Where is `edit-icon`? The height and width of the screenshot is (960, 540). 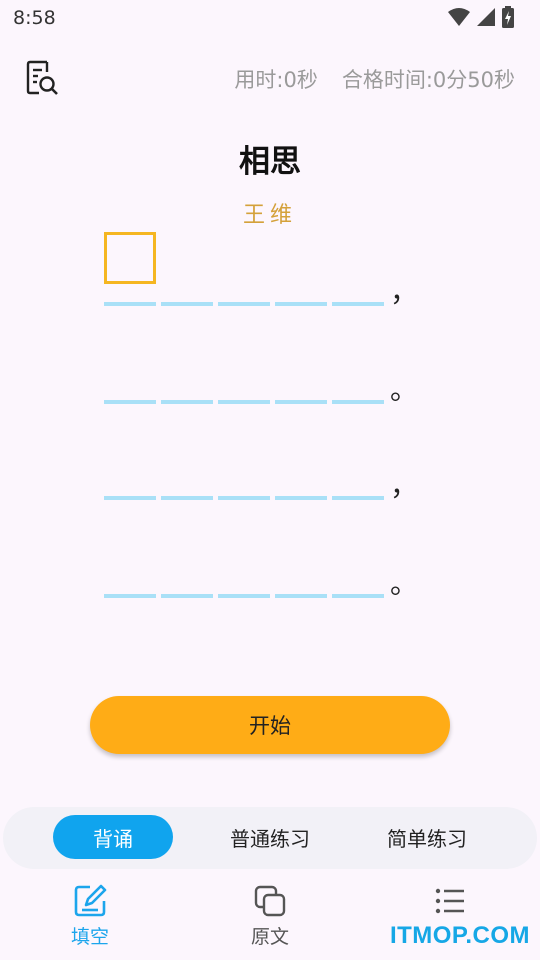
edit-icon is located at coordinates (90, 900).